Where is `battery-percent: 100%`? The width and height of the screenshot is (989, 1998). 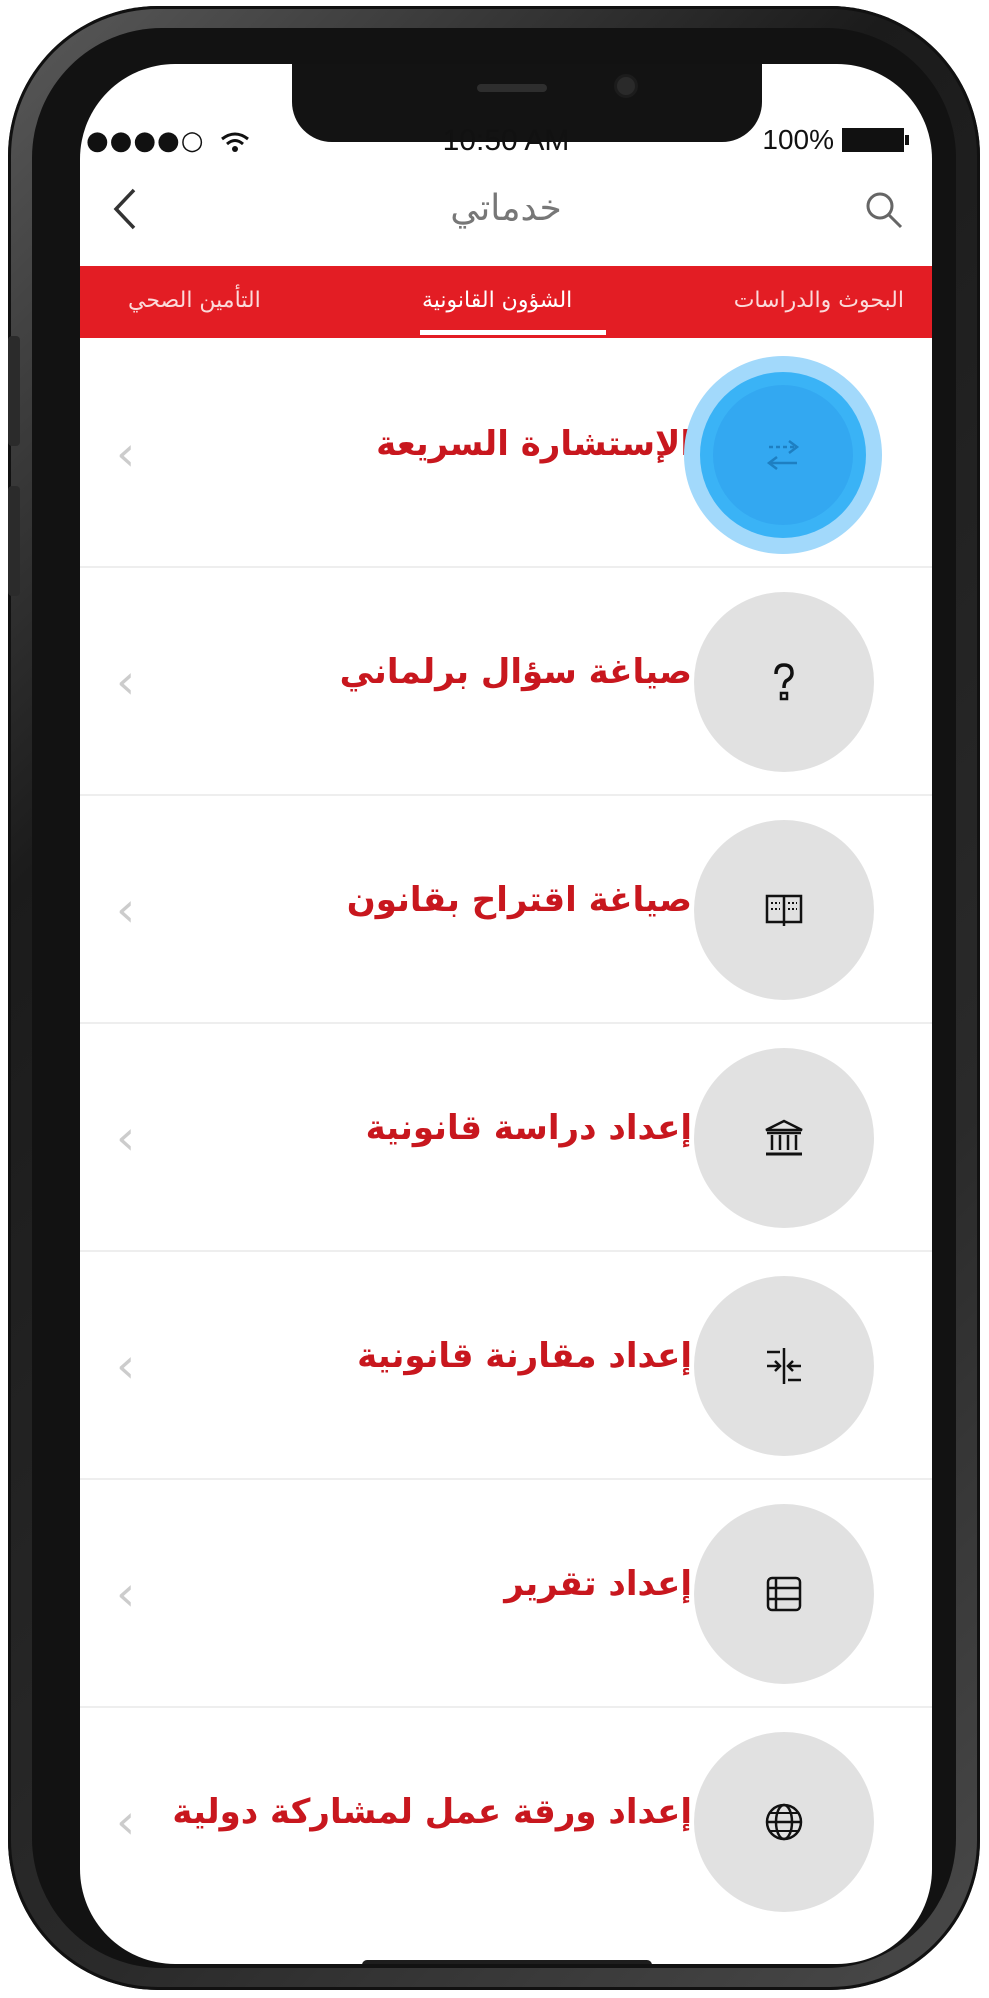
battery-percent: 100% is located at coordinates (798, 139).